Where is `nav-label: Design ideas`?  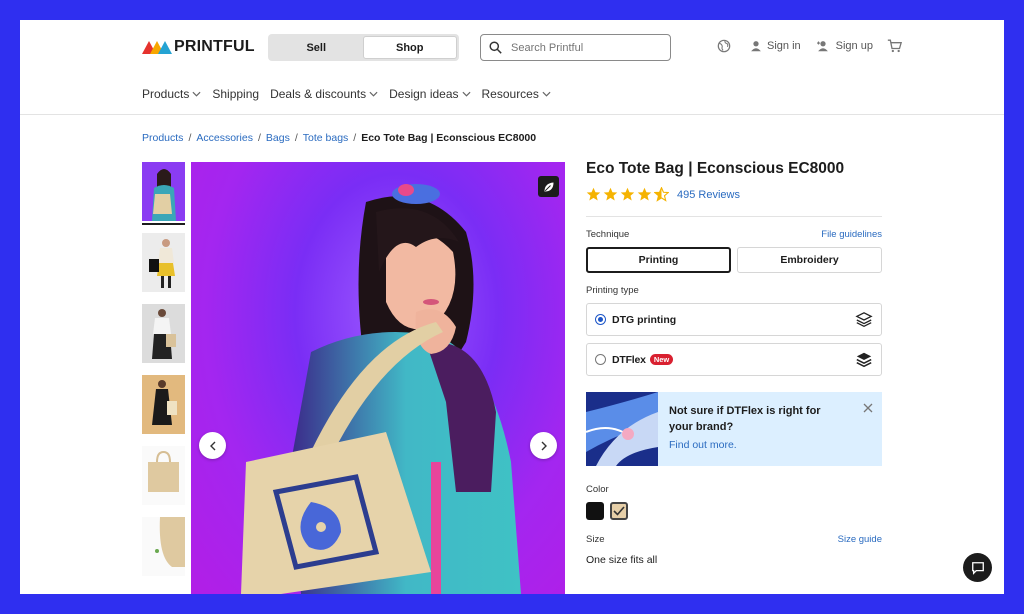 nav-label: Design ideas is located at coordinates (424, 94).